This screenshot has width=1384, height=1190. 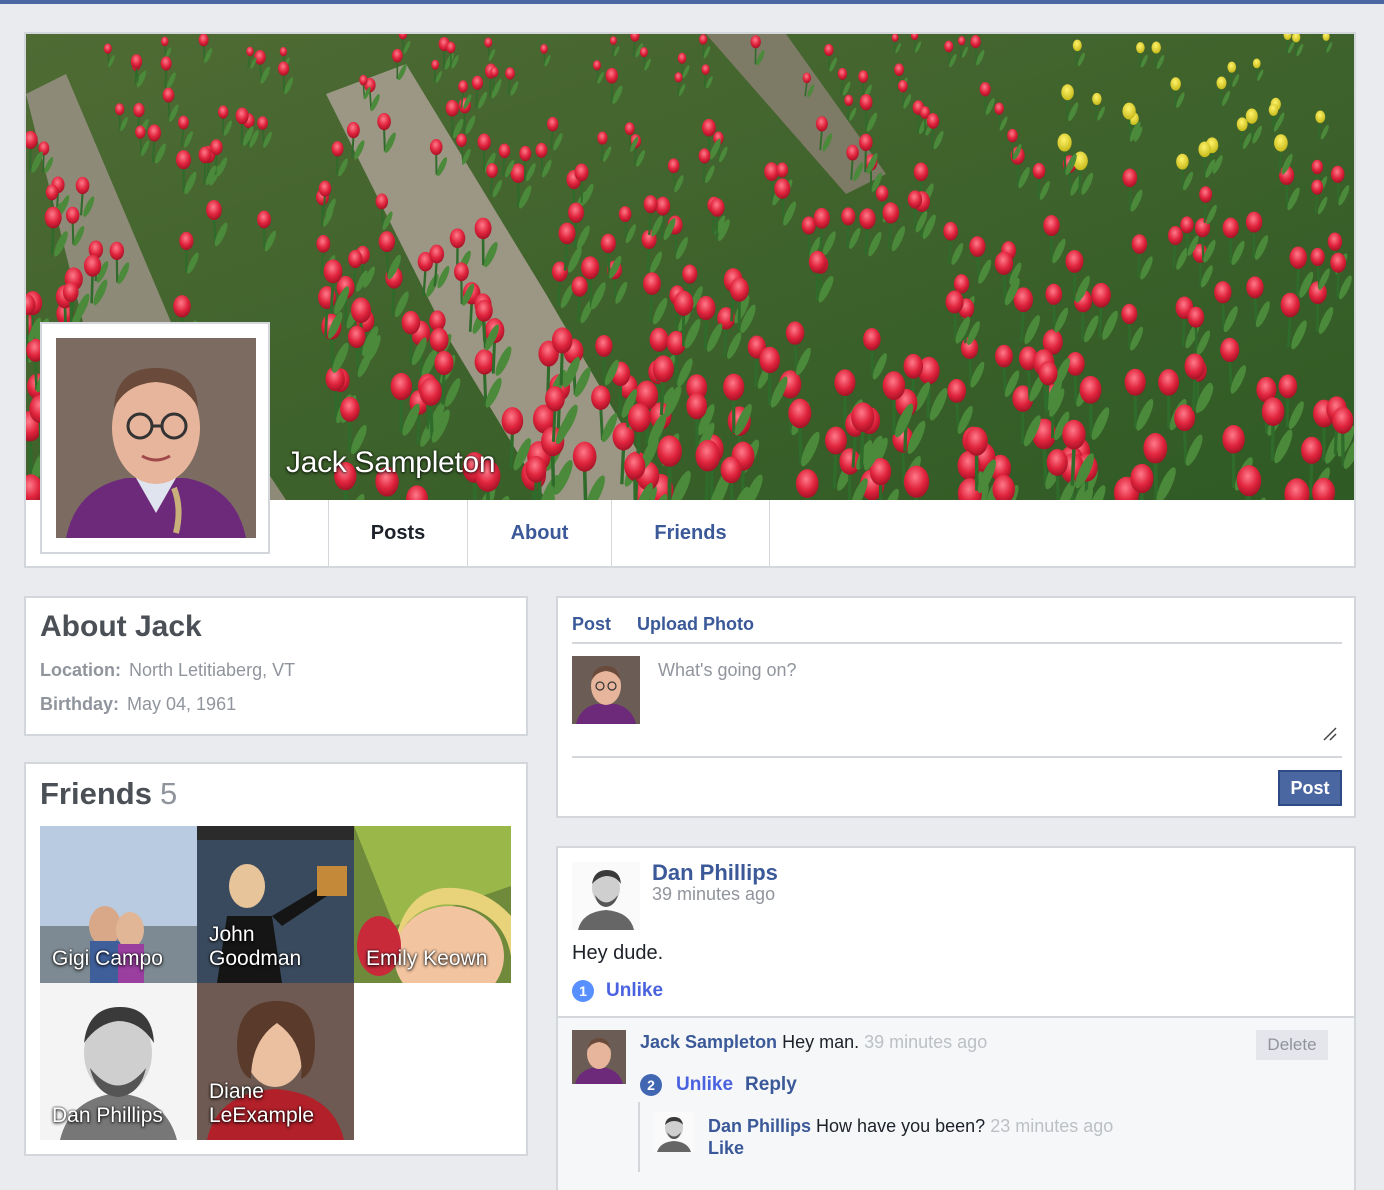 I want to click on friend-tile: Emily Keown, so click(x=432, y=904).